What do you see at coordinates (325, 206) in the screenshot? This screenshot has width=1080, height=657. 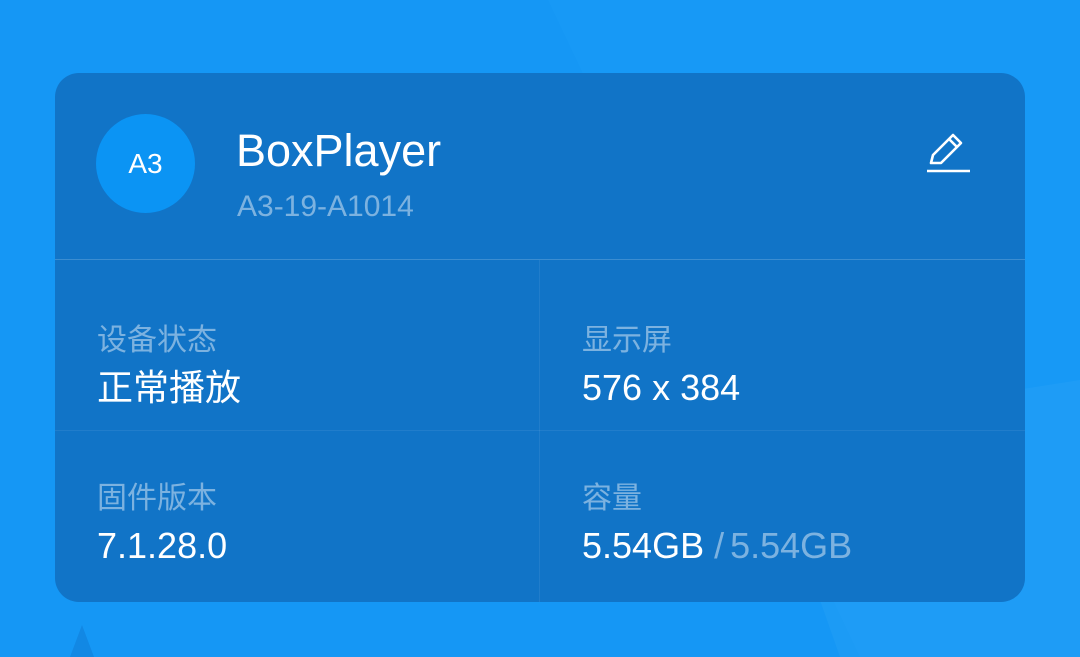 I see `device-id: A3-19-A1014` at bounding box center [325, 206].